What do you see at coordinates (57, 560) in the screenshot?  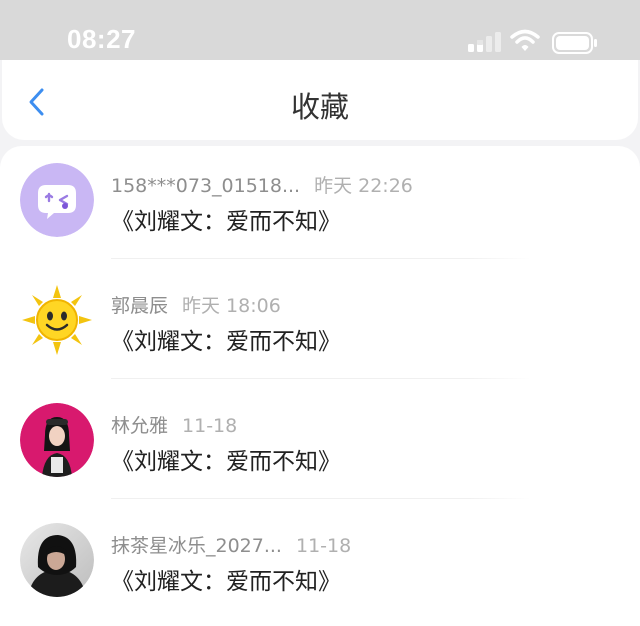 I see `hooded-person-avatar` at bounding box center [57, 560].